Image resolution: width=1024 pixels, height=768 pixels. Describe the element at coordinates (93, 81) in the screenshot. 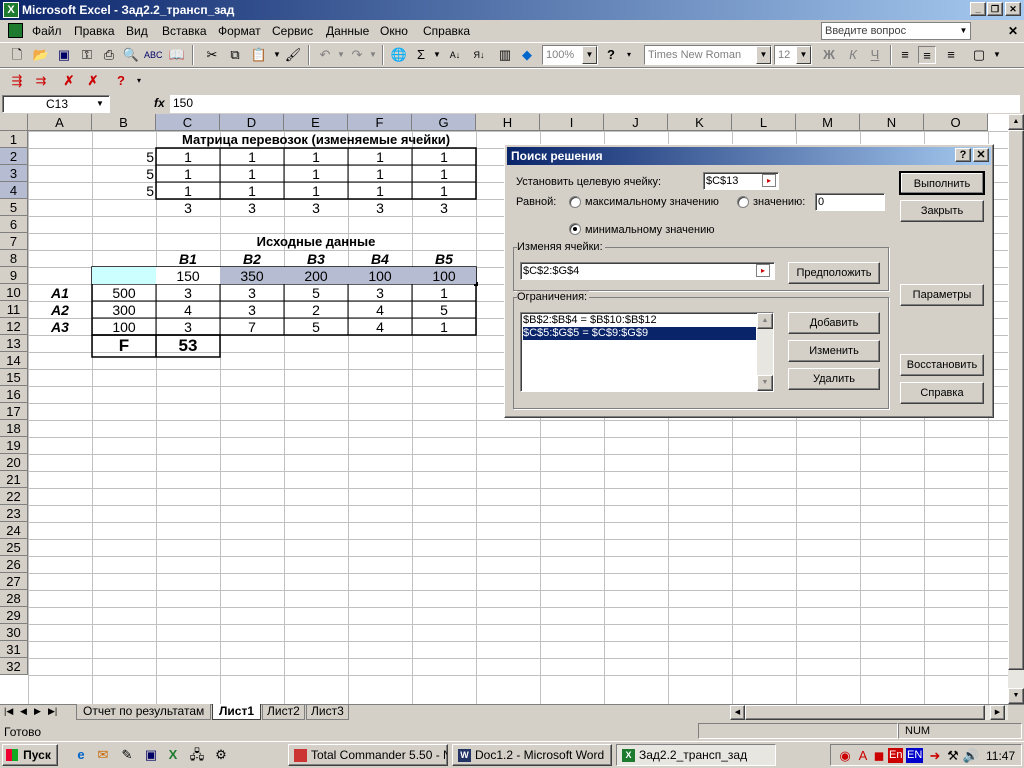

I see `remove-all-arrows-icon: ✗` at that location.